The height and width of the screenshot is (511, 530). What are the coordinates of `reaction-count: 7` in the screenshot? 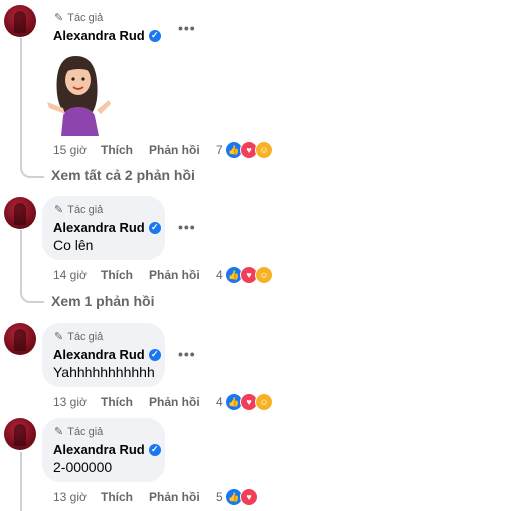 It's located at (219, 150).